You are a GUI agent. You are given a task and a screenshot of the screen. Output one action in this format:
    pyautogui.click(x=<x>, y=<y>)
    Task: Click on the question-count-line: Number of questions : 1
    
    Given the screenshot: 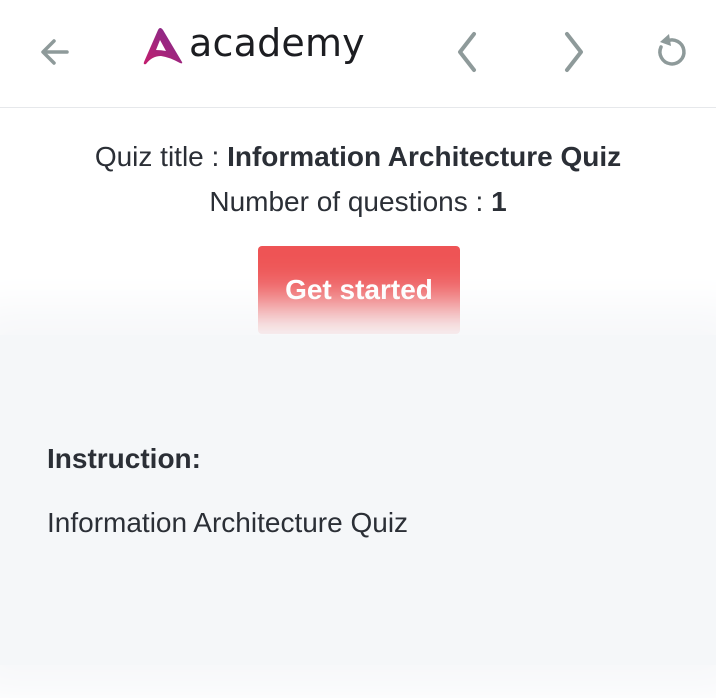 What is the action you would take?
    pyautogui.click(x=358, y=201)
    